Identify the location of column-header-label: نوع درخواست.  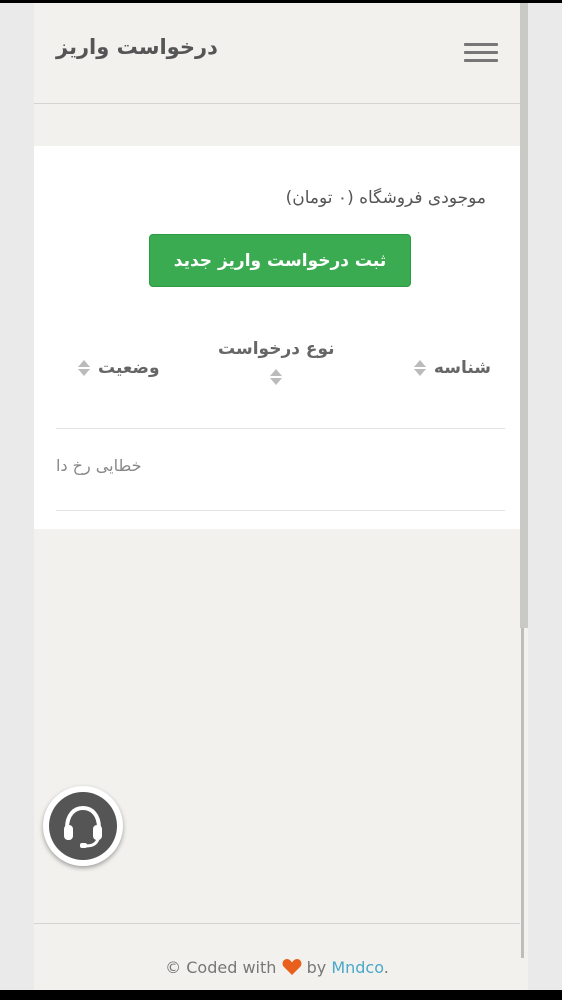
(276, 349).